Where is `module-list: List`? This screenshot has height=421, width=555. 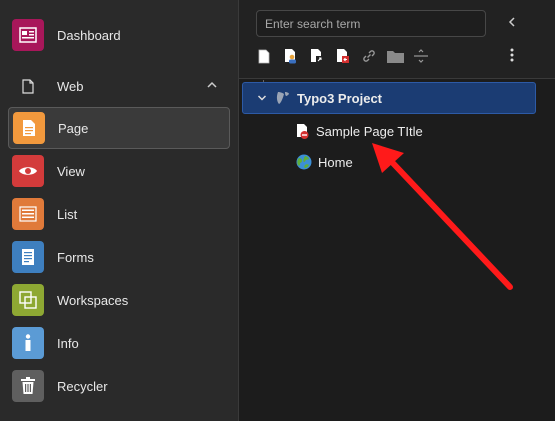 module-list: List is located at coordinates (119, 214).